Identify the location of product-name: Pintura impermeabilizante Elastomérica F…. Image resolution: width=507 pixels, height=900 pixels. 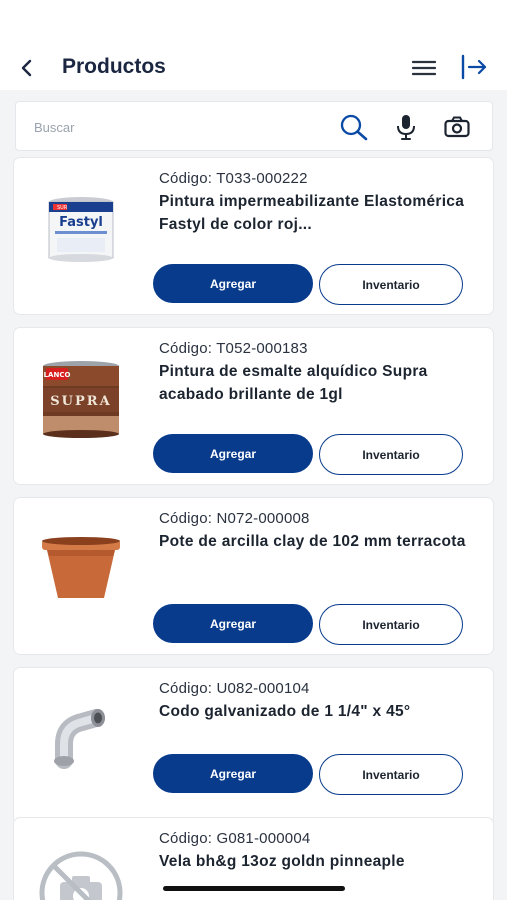
(312, 213).